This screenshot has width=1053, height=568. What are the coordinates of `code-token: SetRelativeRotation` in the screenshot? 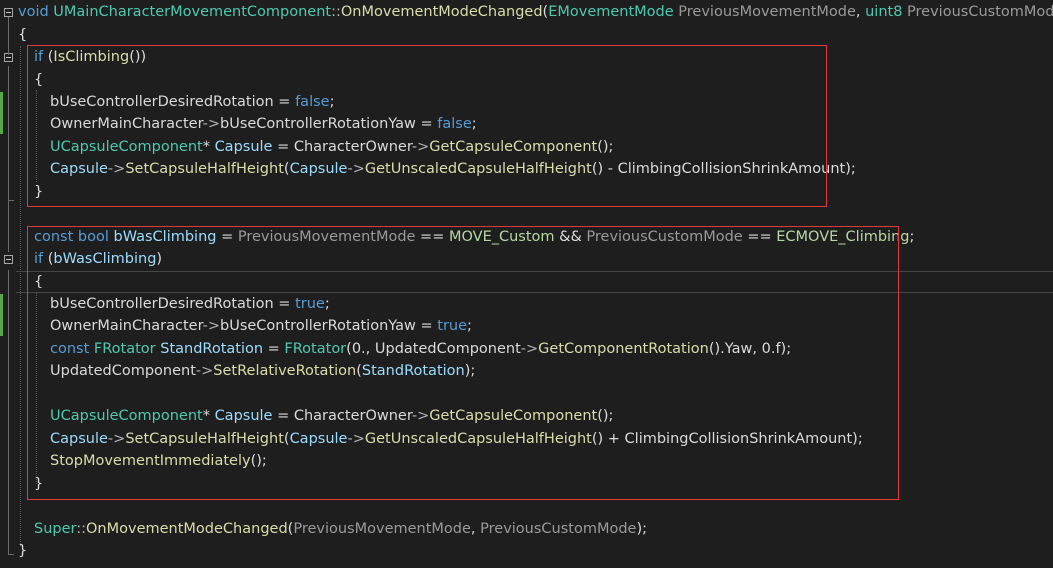 It's located at (285, 371).